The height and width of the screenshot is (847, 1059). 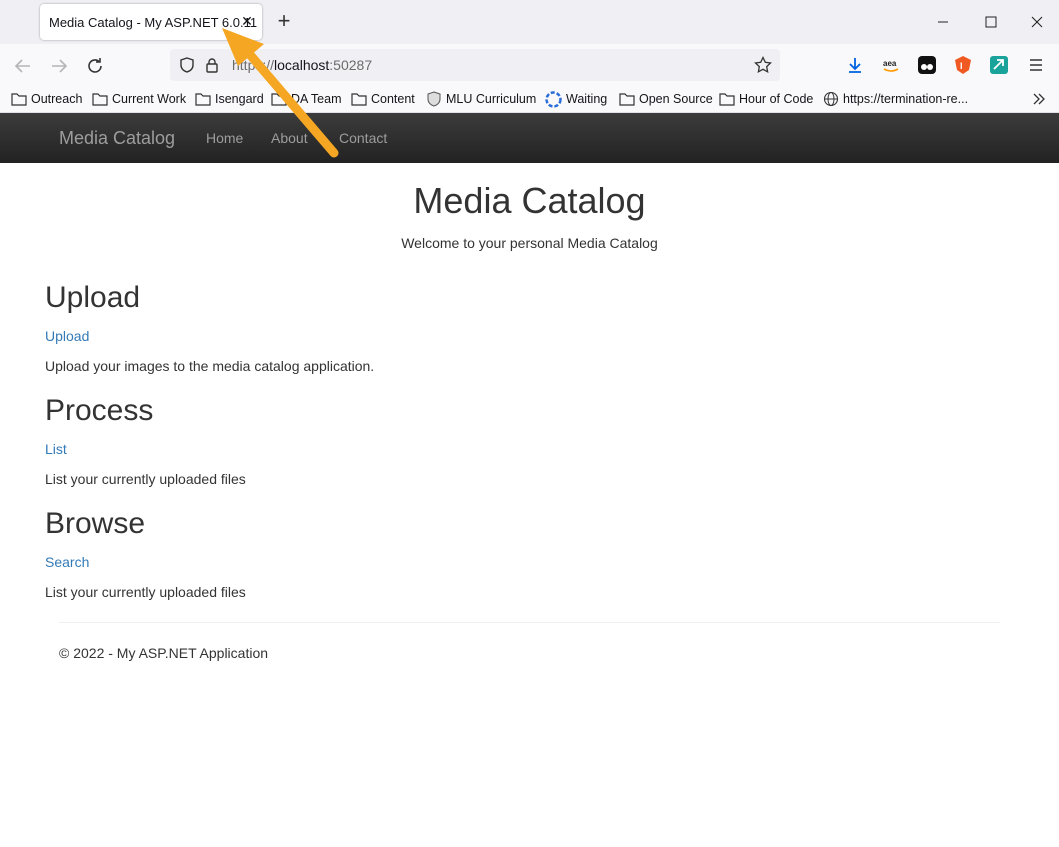 What do you see at coordinates (247, 21) in the screenshot?
I see `close-tab-icon: ✕` at bounding box center [247, 21].